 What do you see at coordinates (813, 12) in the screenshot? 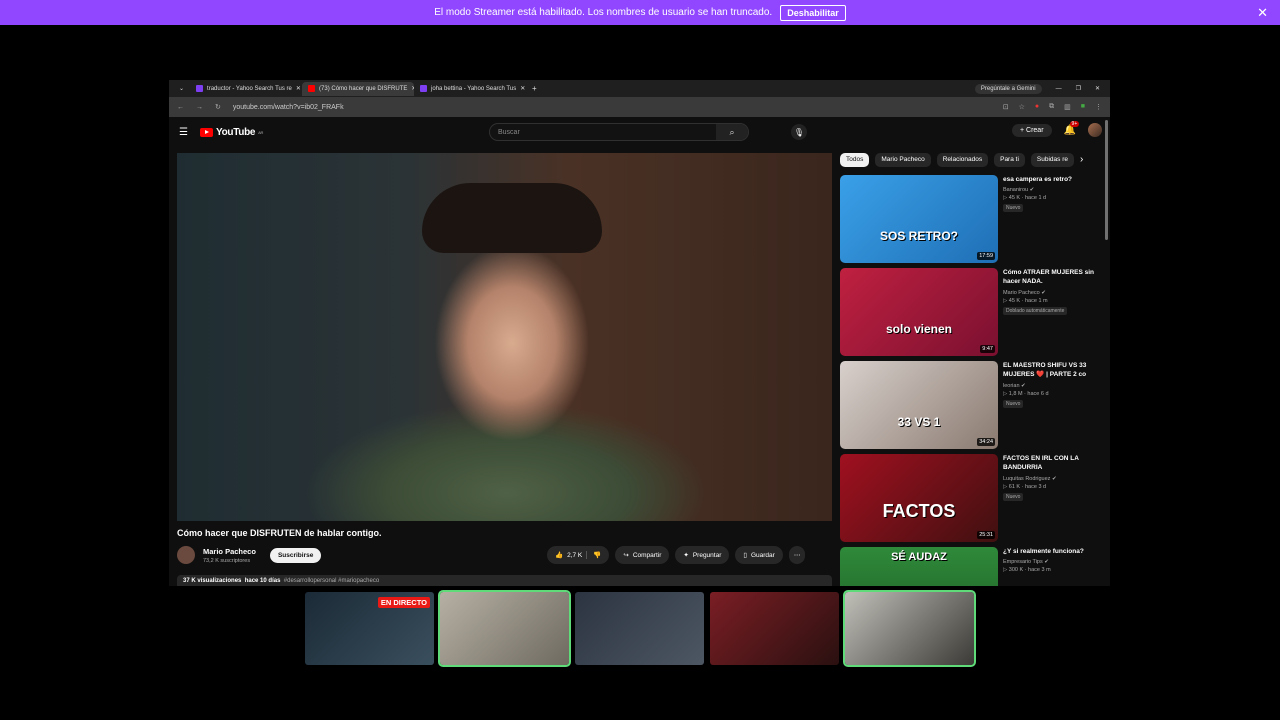
I see `disable-button: Deshabilitar` at bounding box center [813, 12].